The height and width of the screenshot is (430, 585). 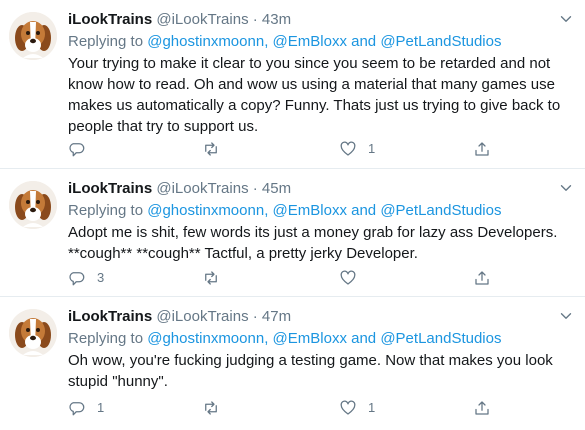 I want to click on tweet-header: iLookTrains @iLookTrains · 45m, so click(x=179, y=189).